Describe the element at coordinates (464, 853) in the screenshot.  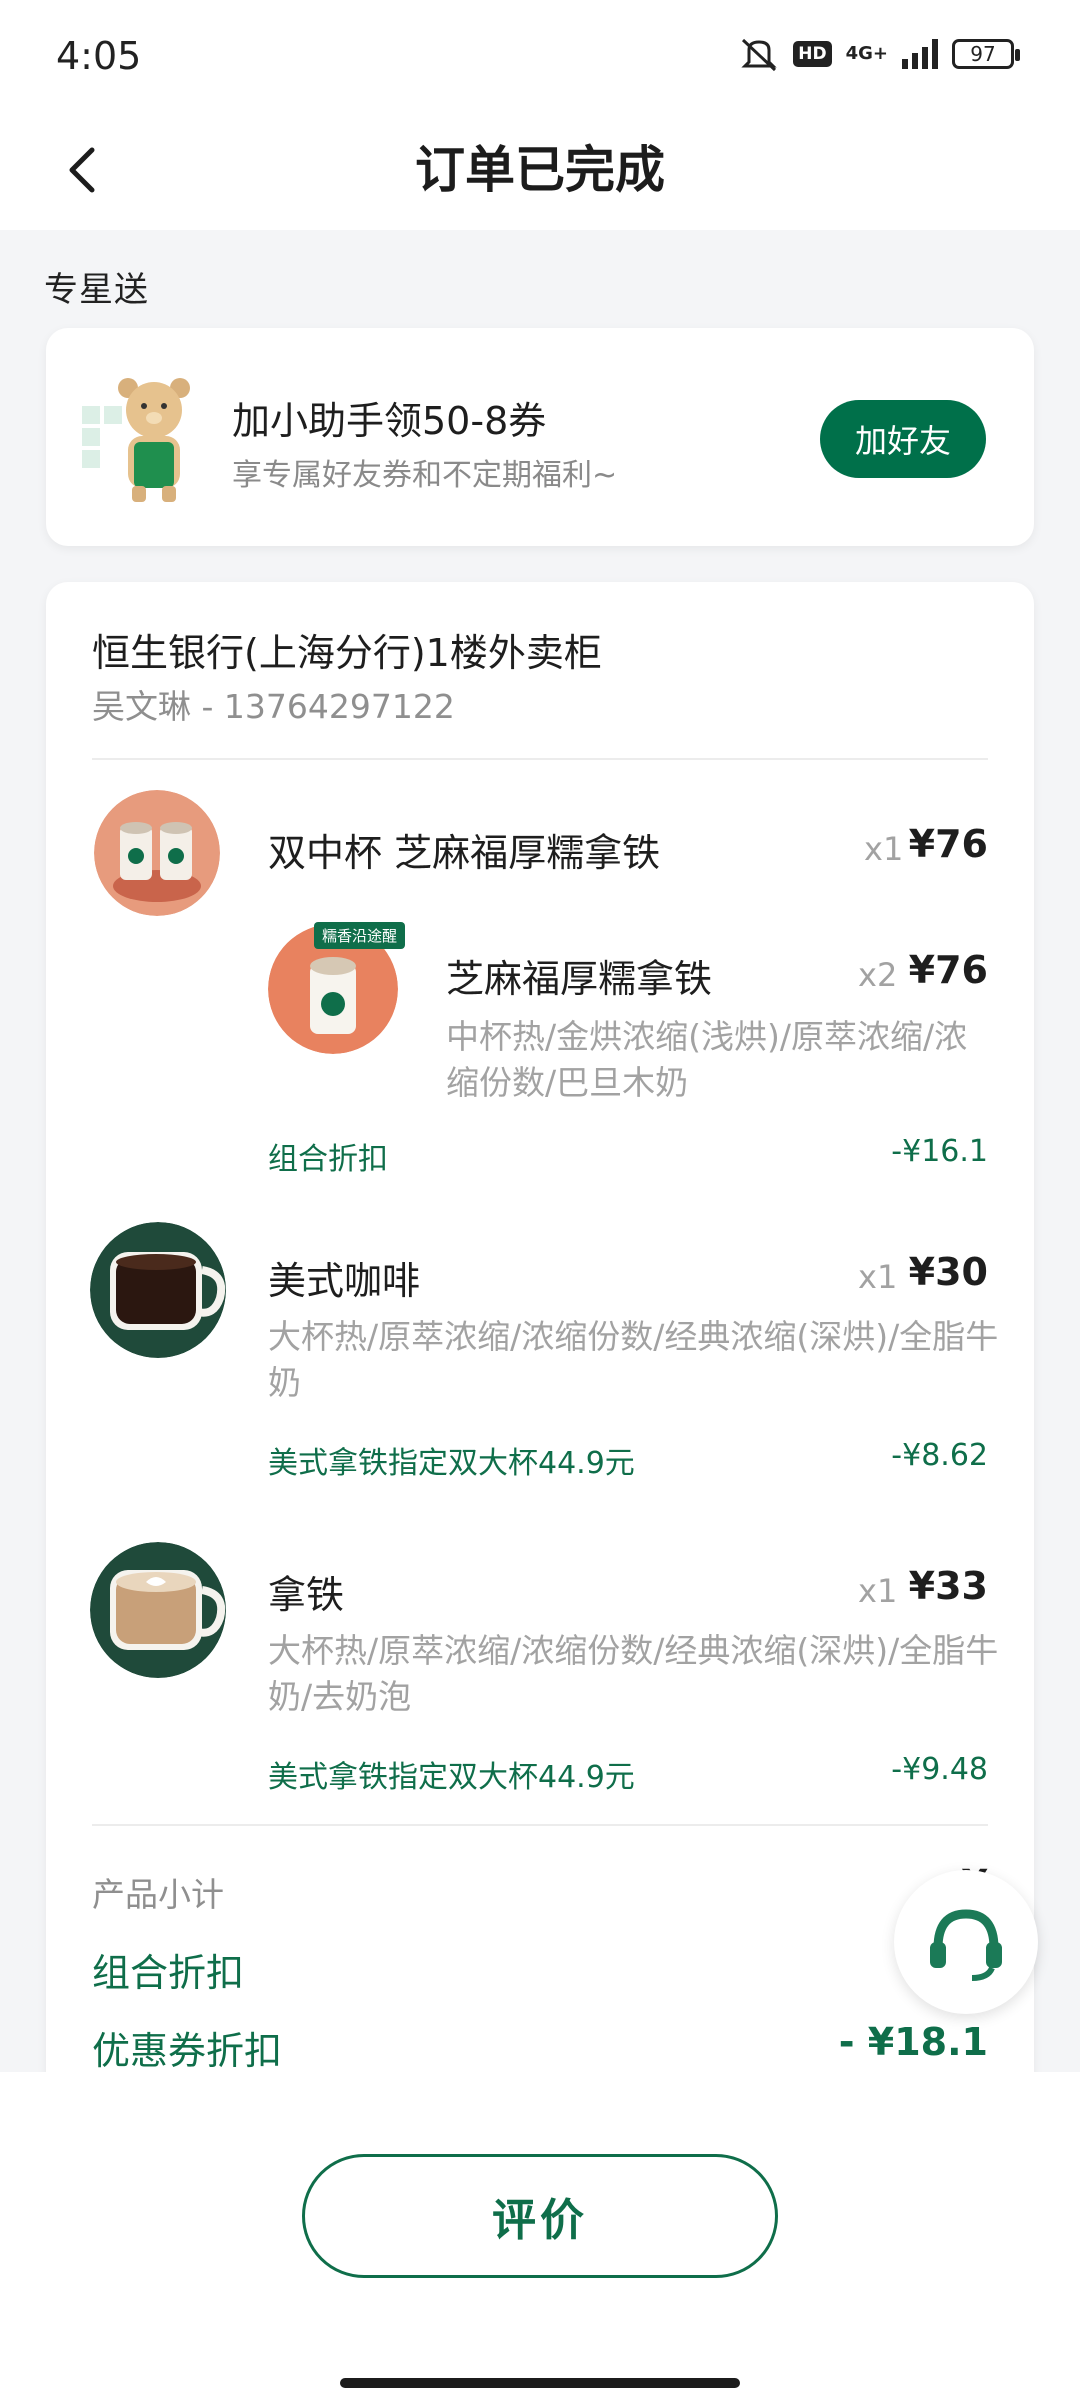
I see `item-name: 双中杯 芝麻福厚糯拿铁` at that location.